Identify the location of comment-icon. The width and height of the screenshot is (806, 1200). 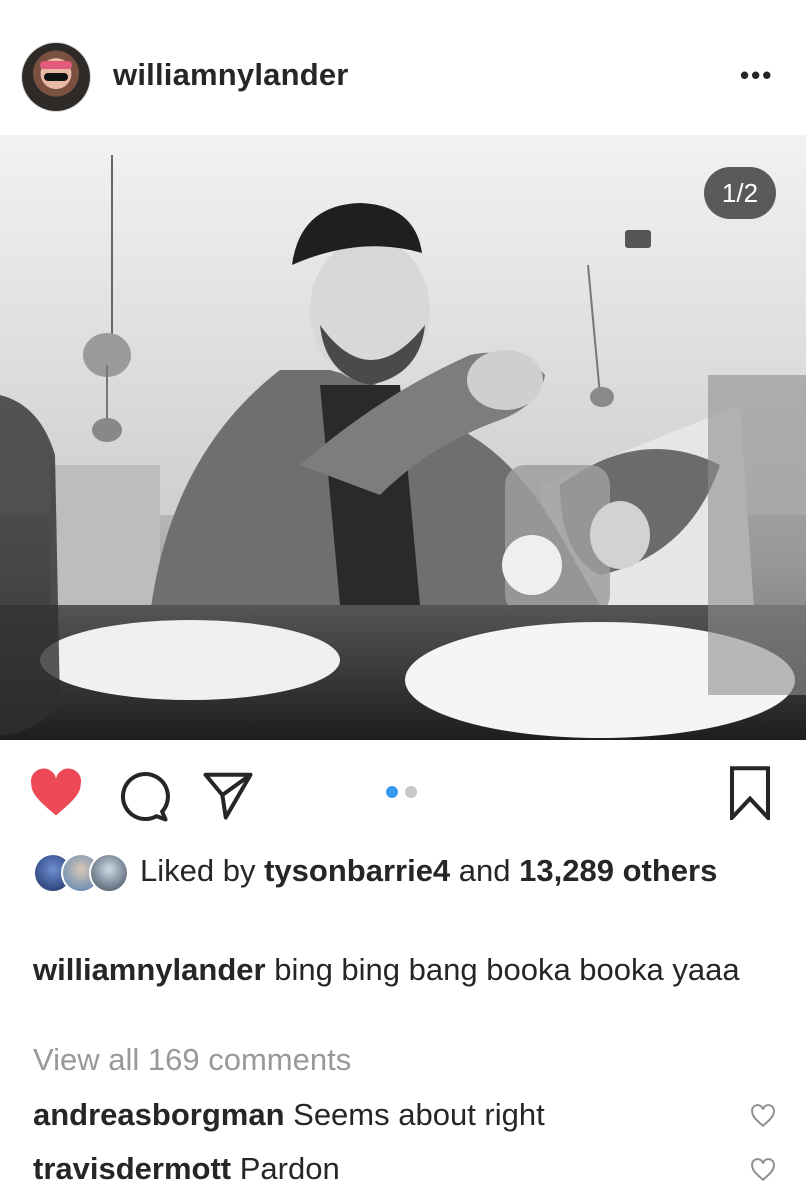
(143, 797).